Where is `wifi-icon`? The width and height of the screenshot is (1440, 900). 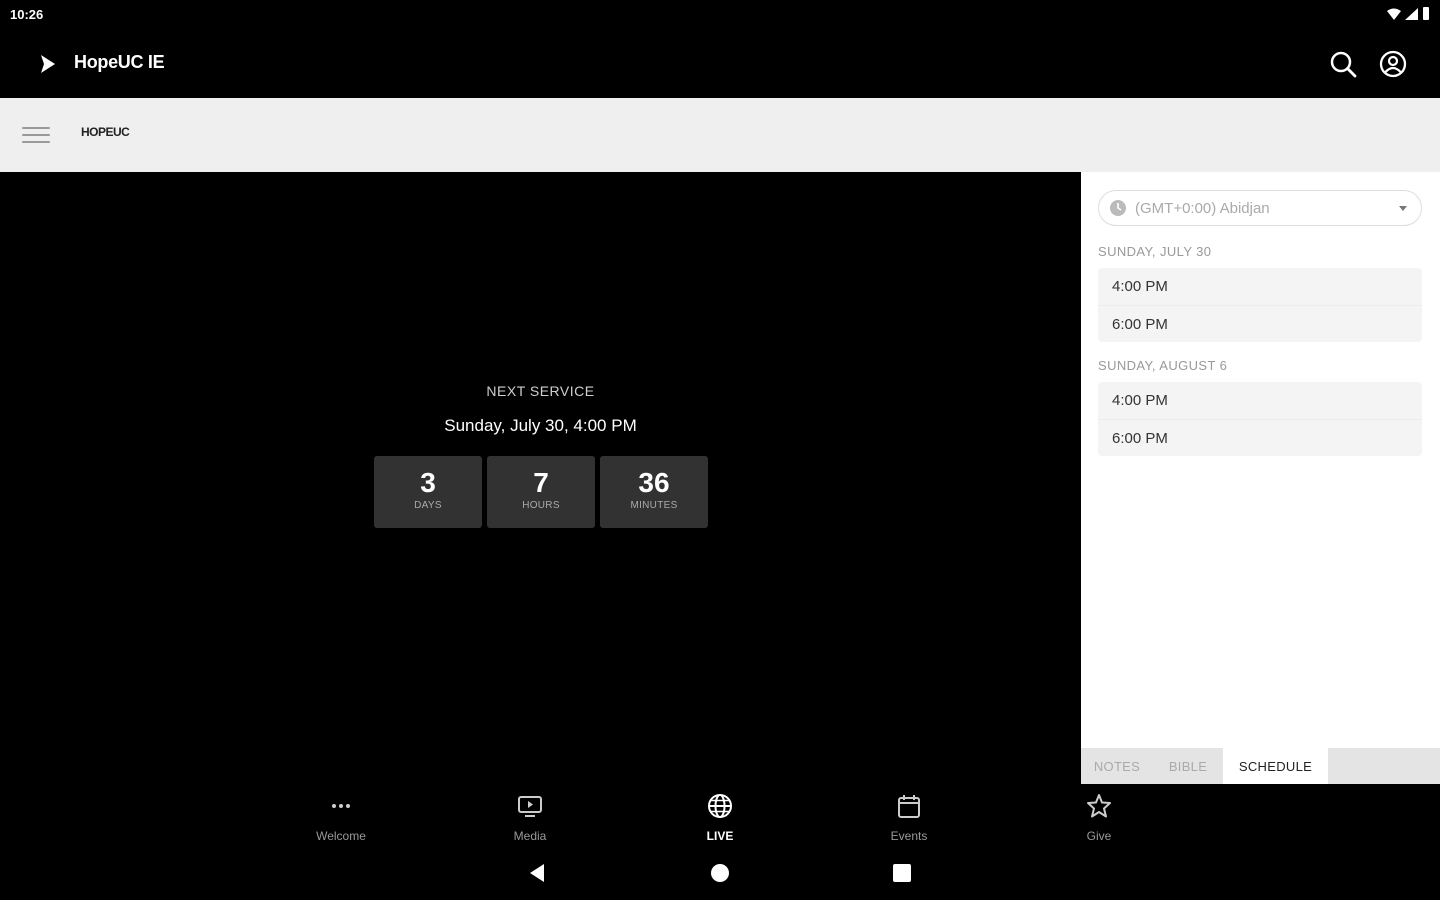 wifi-icon is located at coordinates (1394, 14).